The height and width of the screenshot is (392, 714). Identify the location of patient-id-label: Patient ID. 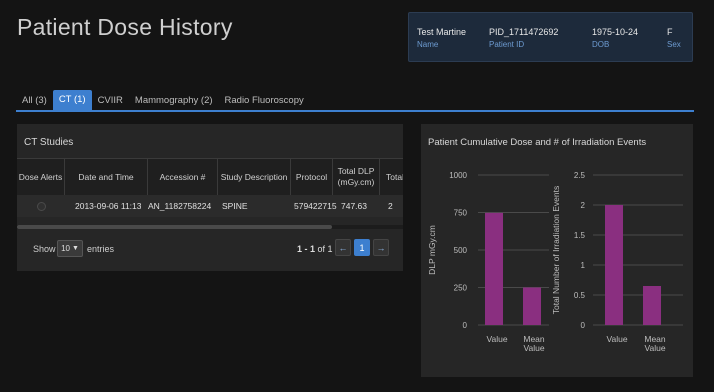
(507, 44).